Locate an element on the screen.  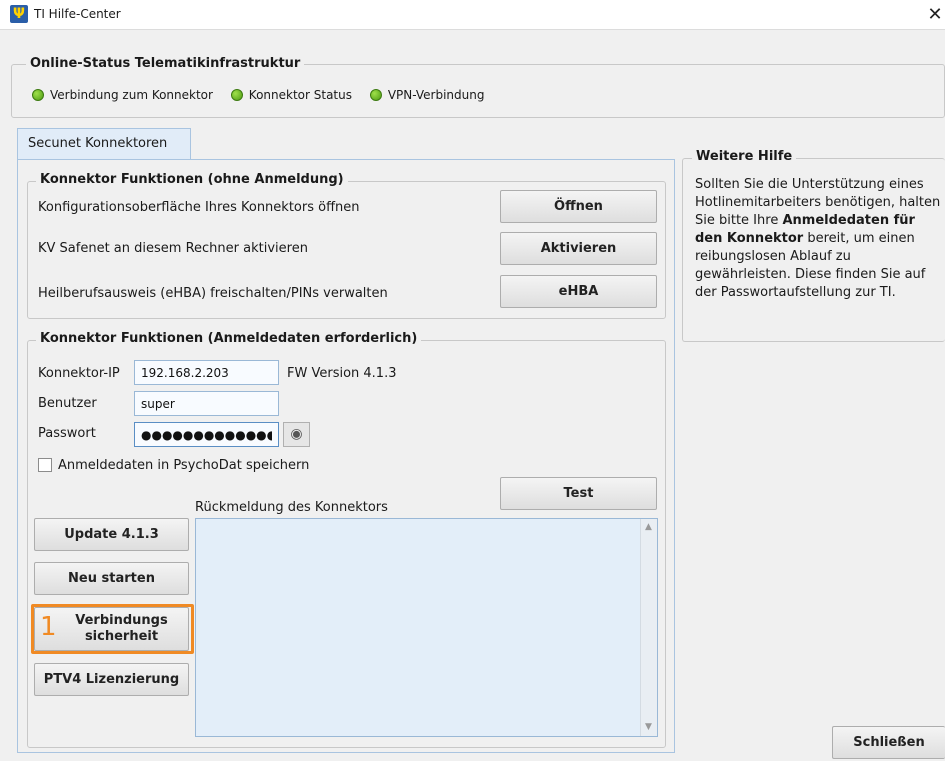
status-label: VPN-Verbindung is located at coordinates (436, 95).